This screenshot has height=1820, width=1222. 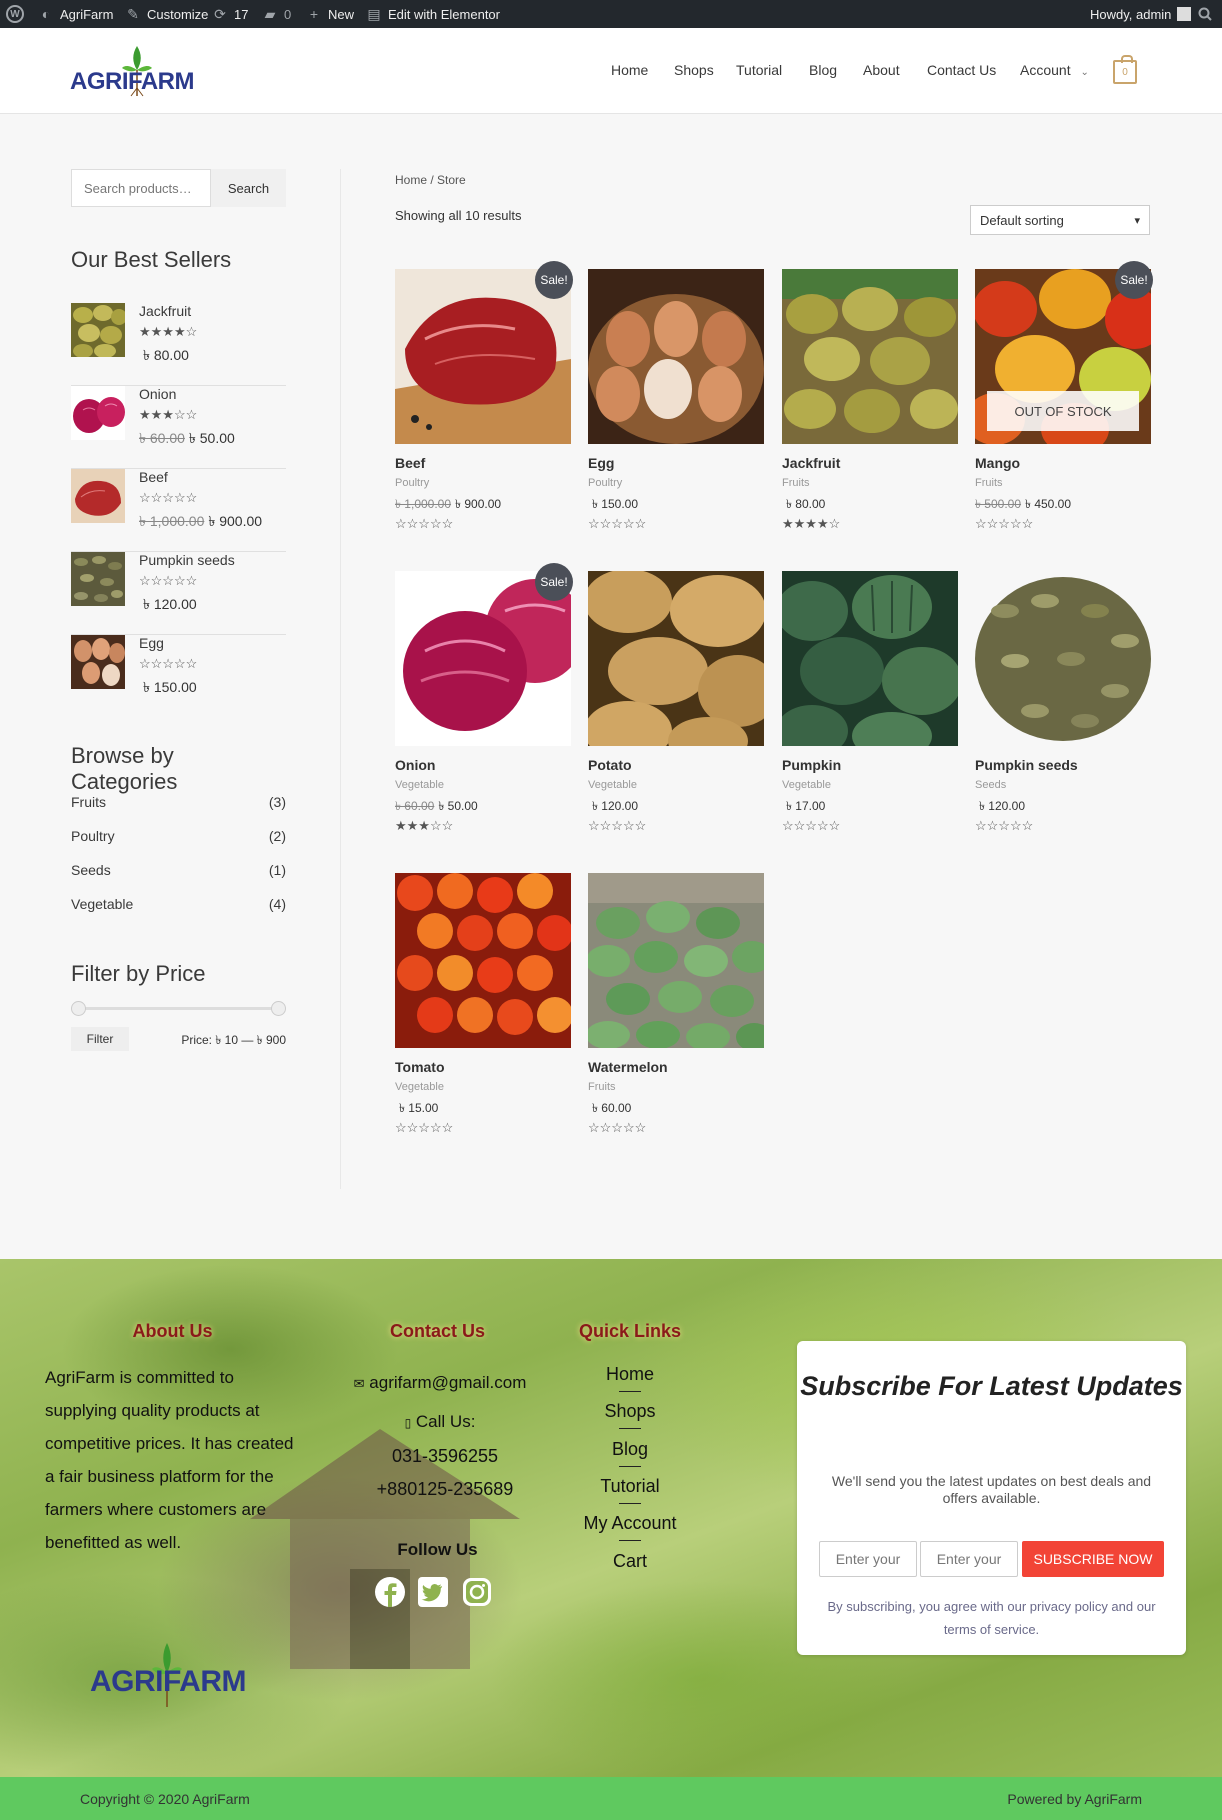 What do you see at coordinates (630, 1411) in the screenshot?
I see `footer-link-shops: Shops` at bounding box center [630, 1411].